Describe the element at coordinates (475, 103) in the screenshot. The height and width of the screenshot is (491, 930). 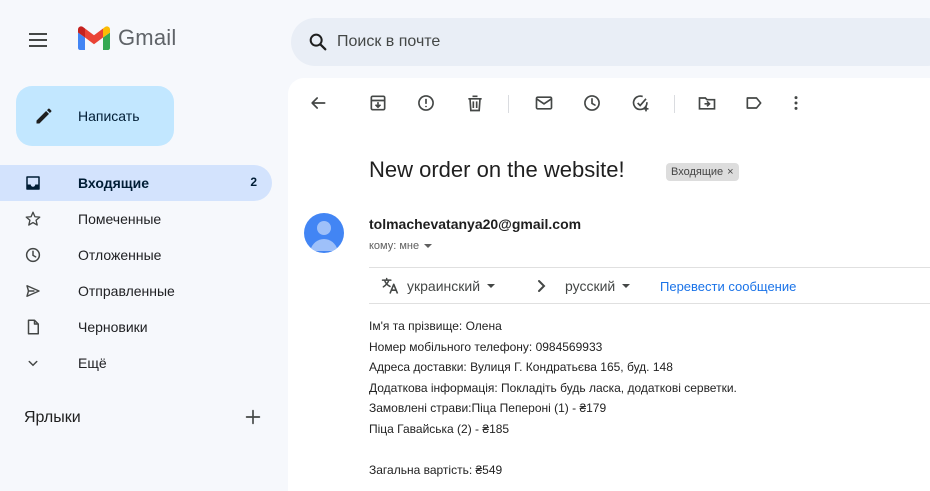
I see `delete-icon` at that location.